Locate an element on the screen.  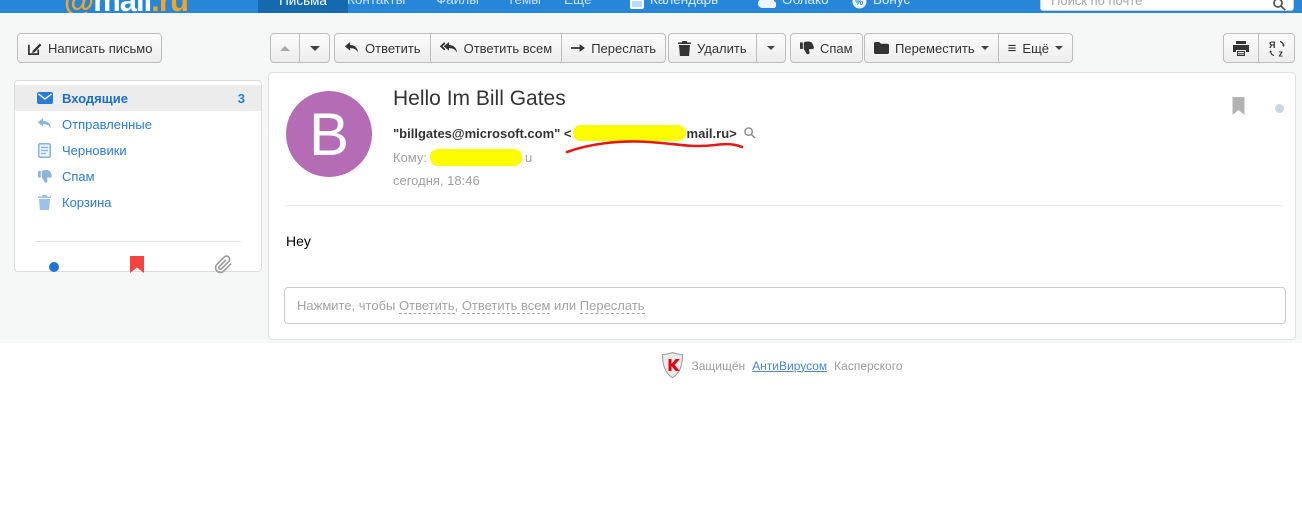
folder-icon is located at coordinates (881, 48).